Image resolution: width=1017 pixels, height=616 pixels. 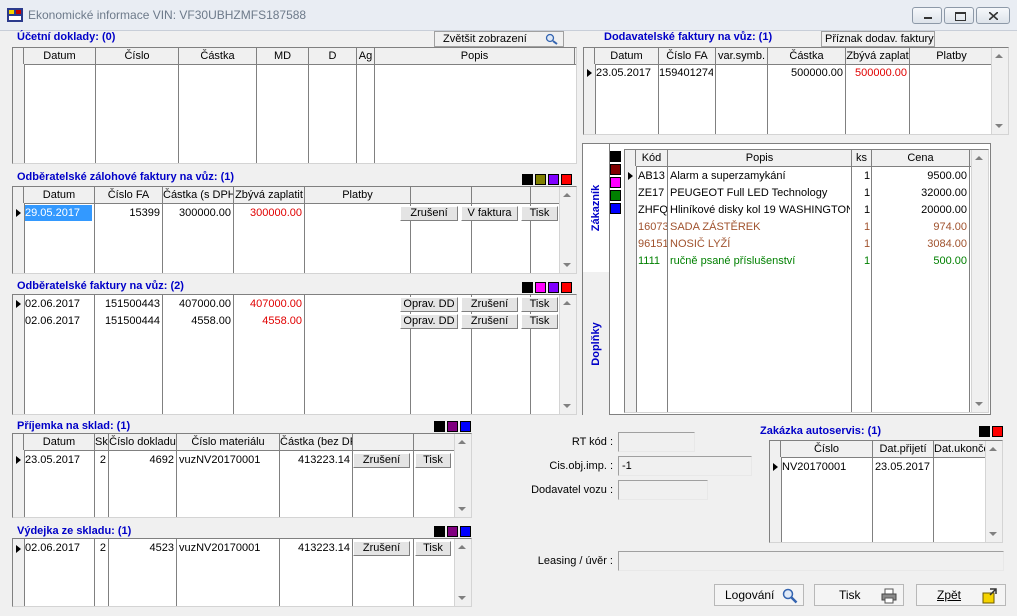 I want to click on zakaznik-scrollbar, so click(x=979, y=281).